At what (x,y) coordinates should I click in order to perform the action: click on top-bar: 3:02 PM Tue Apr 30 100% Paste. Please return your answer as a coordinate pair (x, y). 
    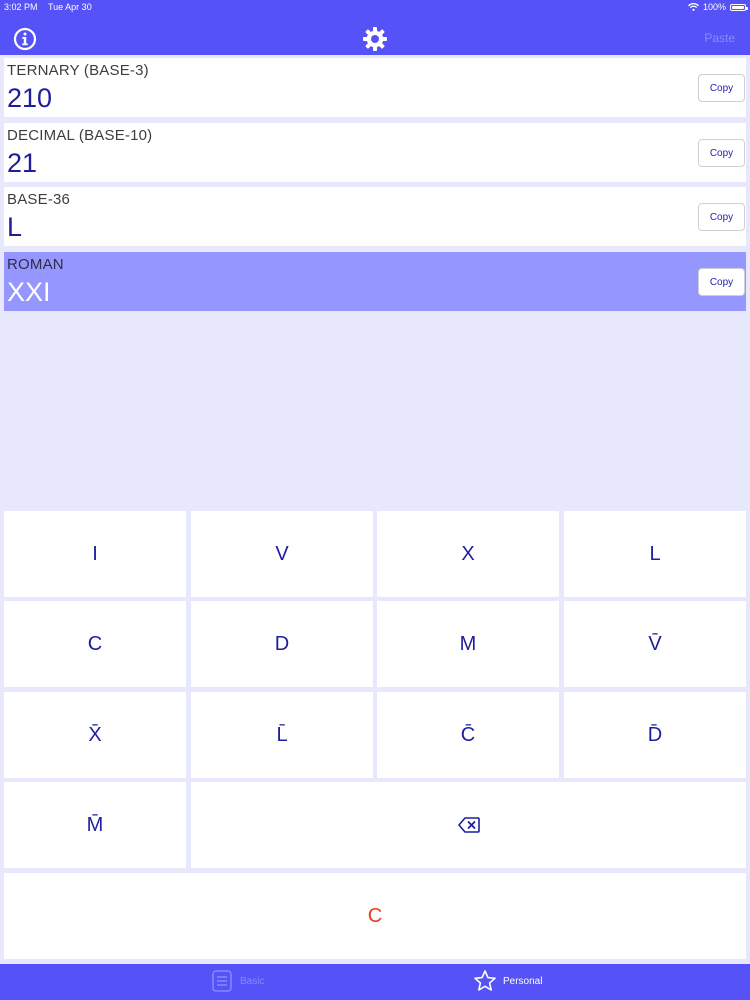
    Looking at the image, I should click on (375, 27).